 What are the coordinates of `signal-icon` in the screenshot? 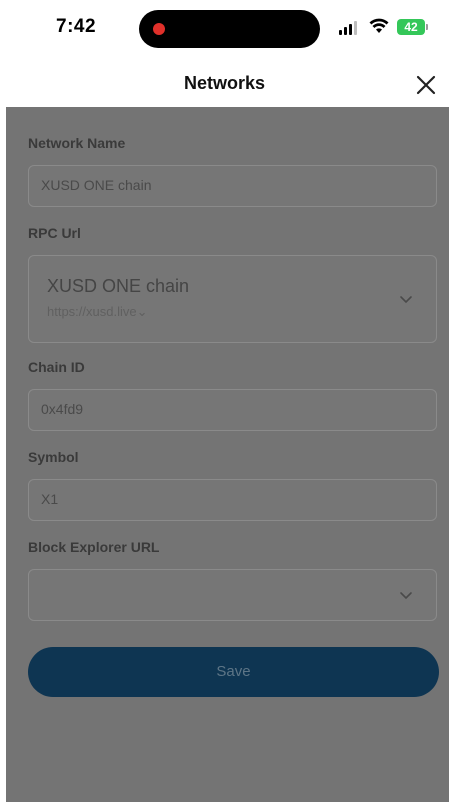 It's located at (349, 28).